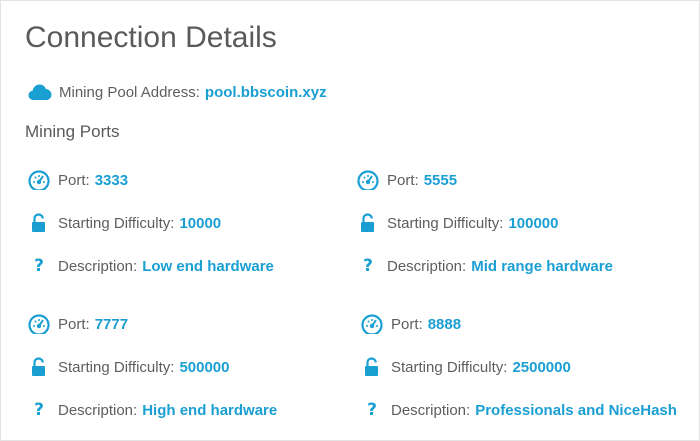 The image size is (700, 441). Describe the element at coordinates (444, 324) in the screenshot. I see `port-value: 8888` at that location.